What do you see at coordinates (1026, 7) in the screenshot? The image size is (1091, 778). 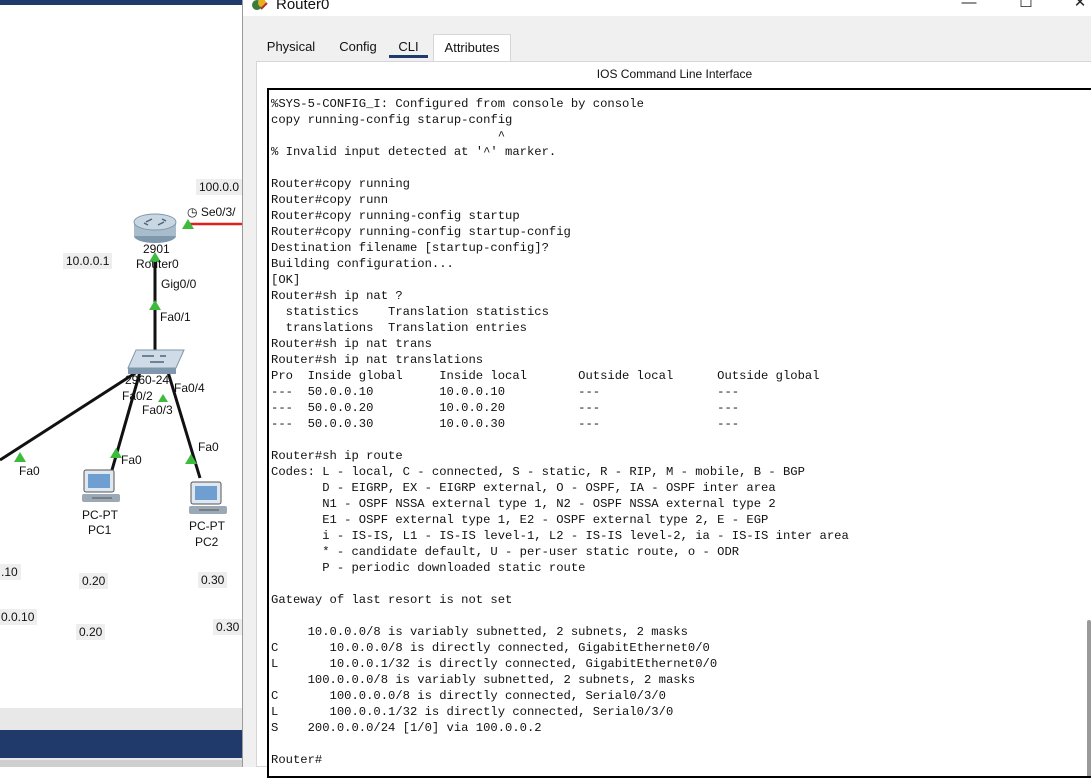 I see `maximize-button: ☐` at bounding box center [1026, 7].